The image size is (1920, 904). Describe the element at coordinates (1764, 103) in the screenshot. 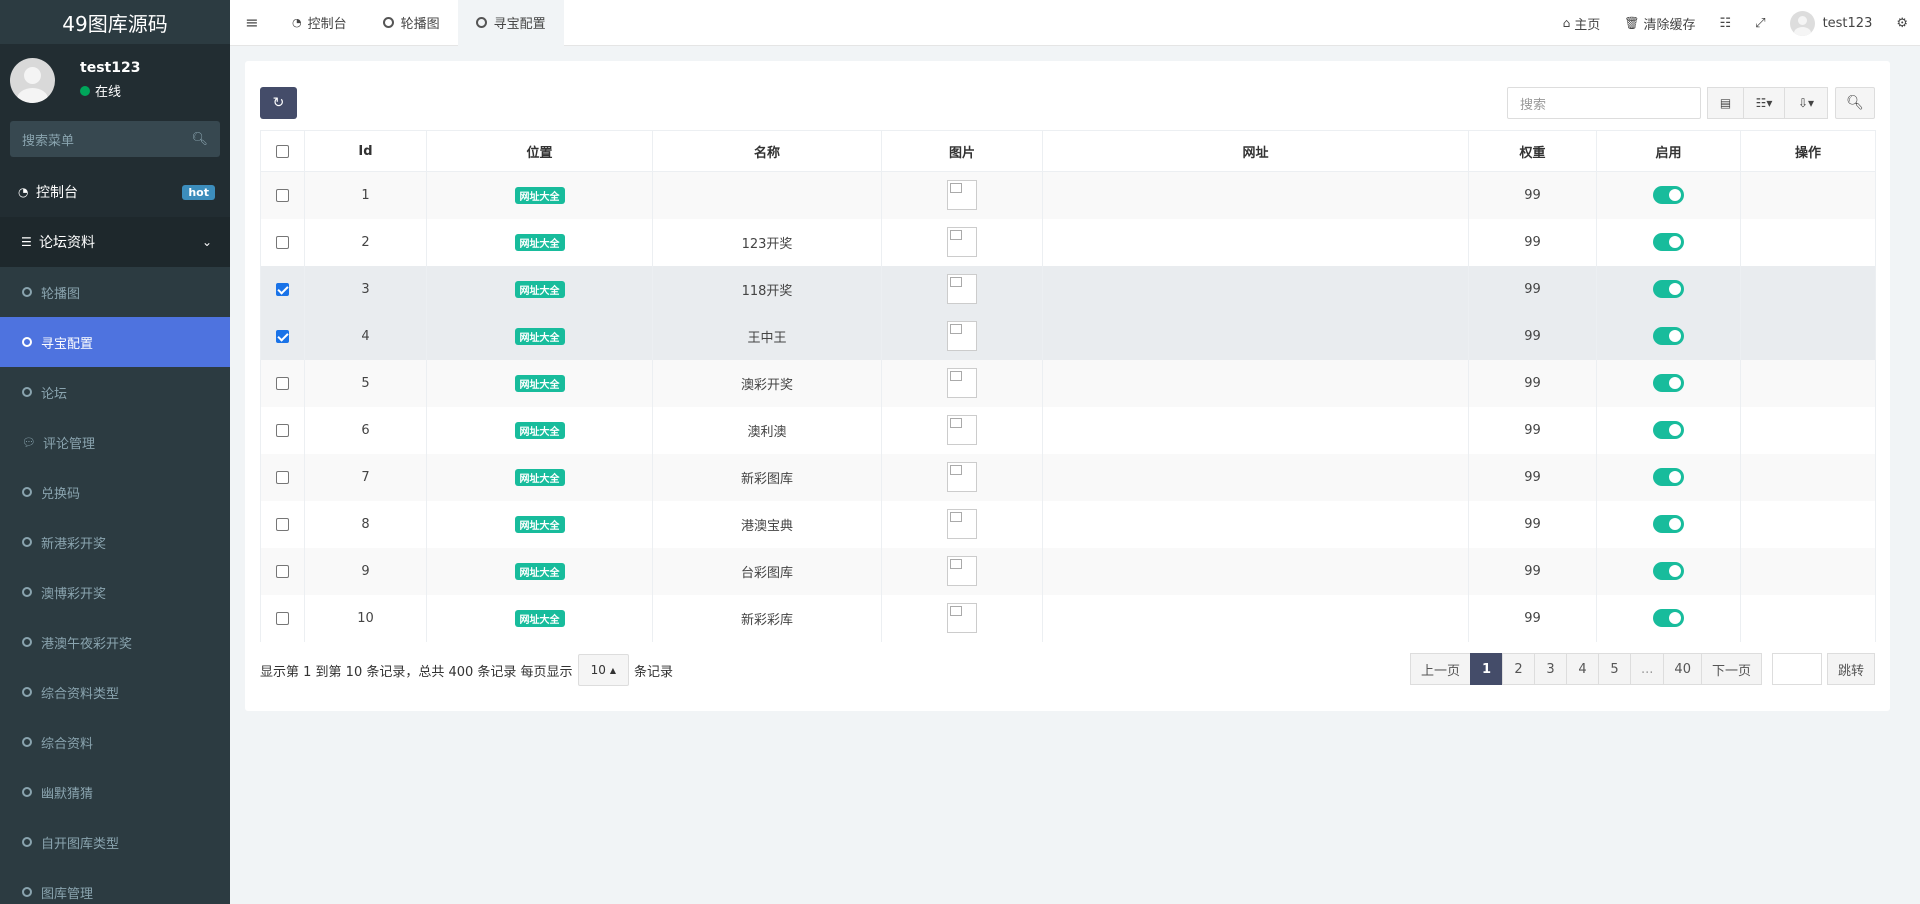

I see `columns-button: ☷▾` at that location.